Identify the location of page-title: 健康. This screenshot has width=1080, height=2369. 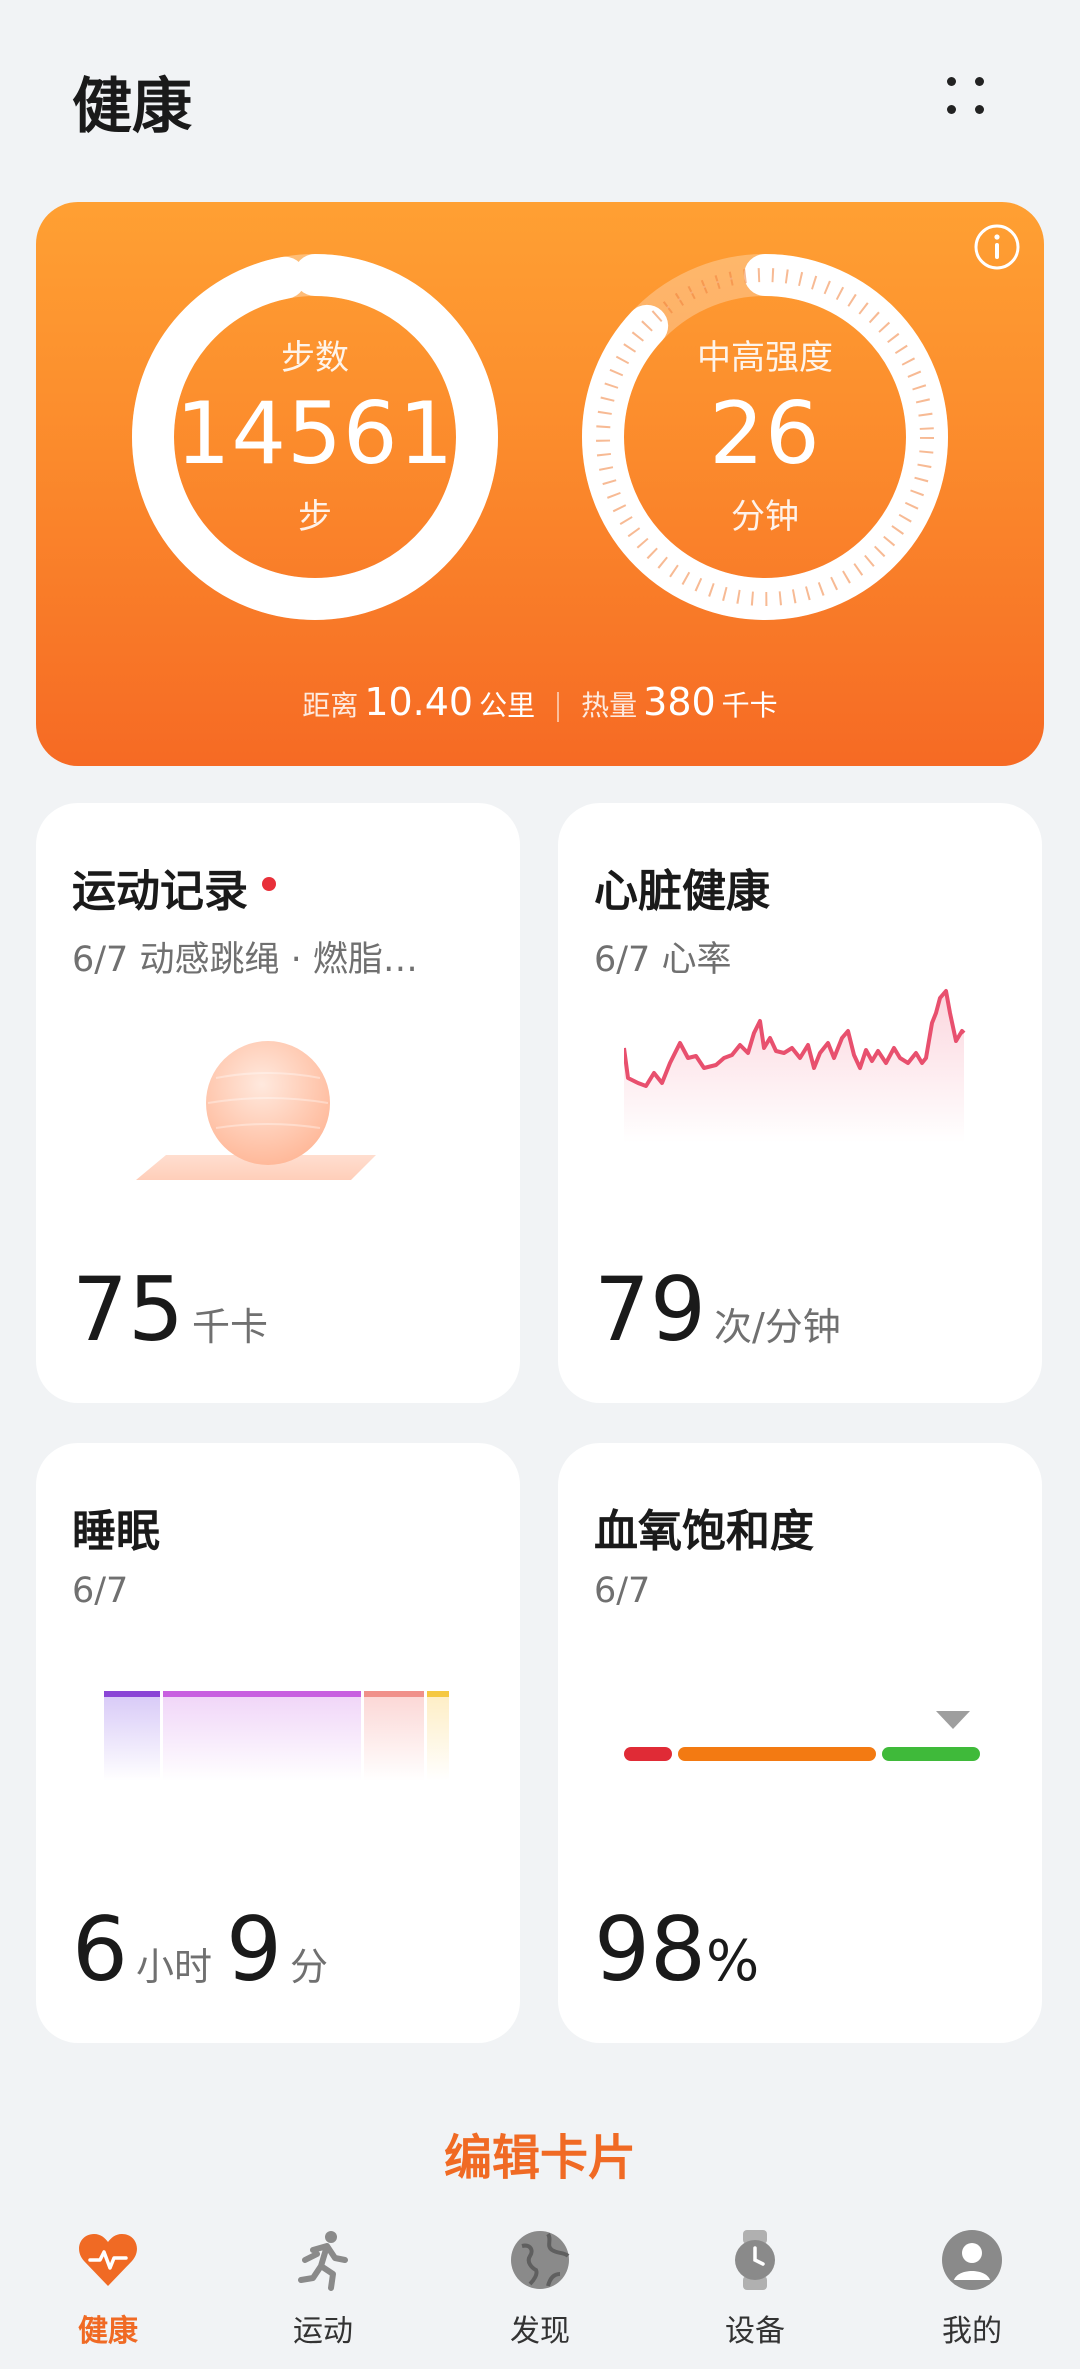
(132, 107).